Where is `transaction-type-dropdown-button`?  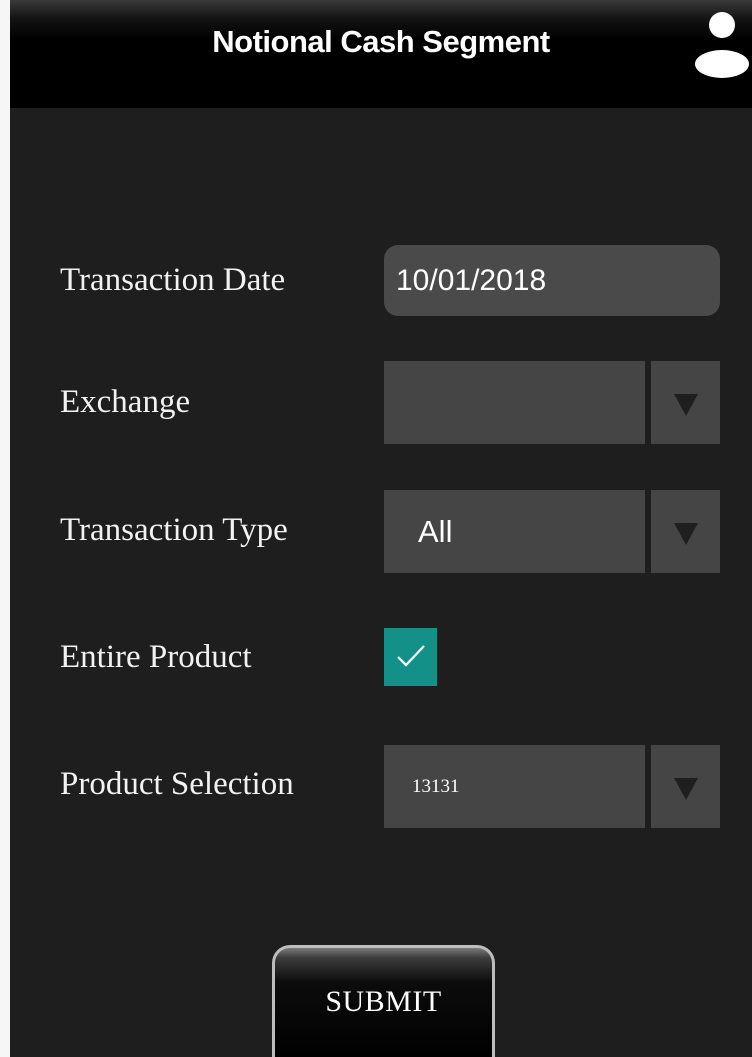
transaction-type-dropdown-button is located at coordinates (685, 531).